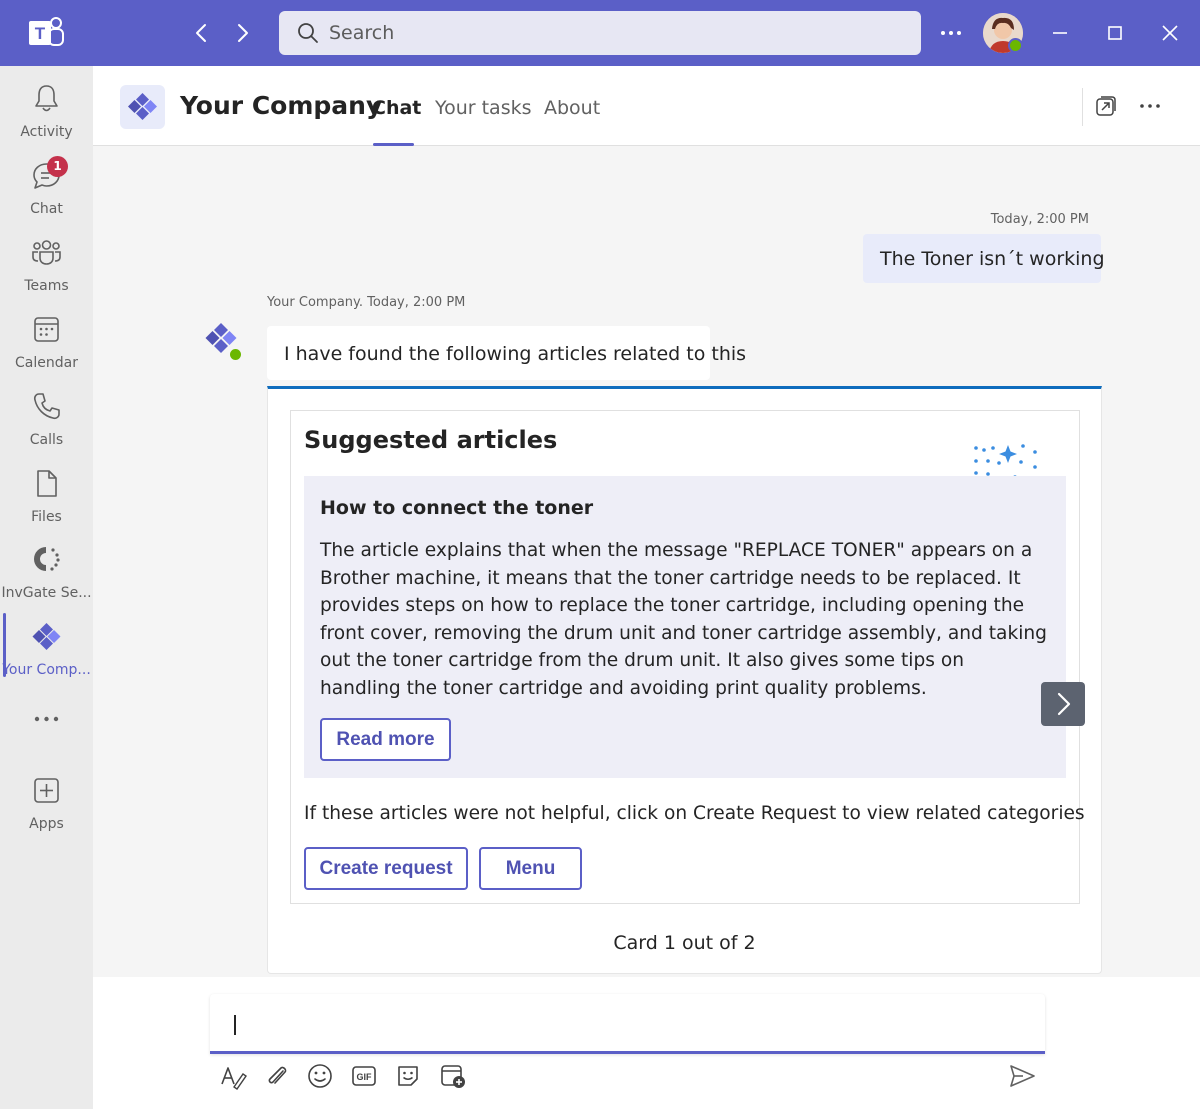 This screenshot has width=1200, height=1109. Describe the element at coordinates (1106, 106) in the screenshot. I see `pop-out-icon` at that location.